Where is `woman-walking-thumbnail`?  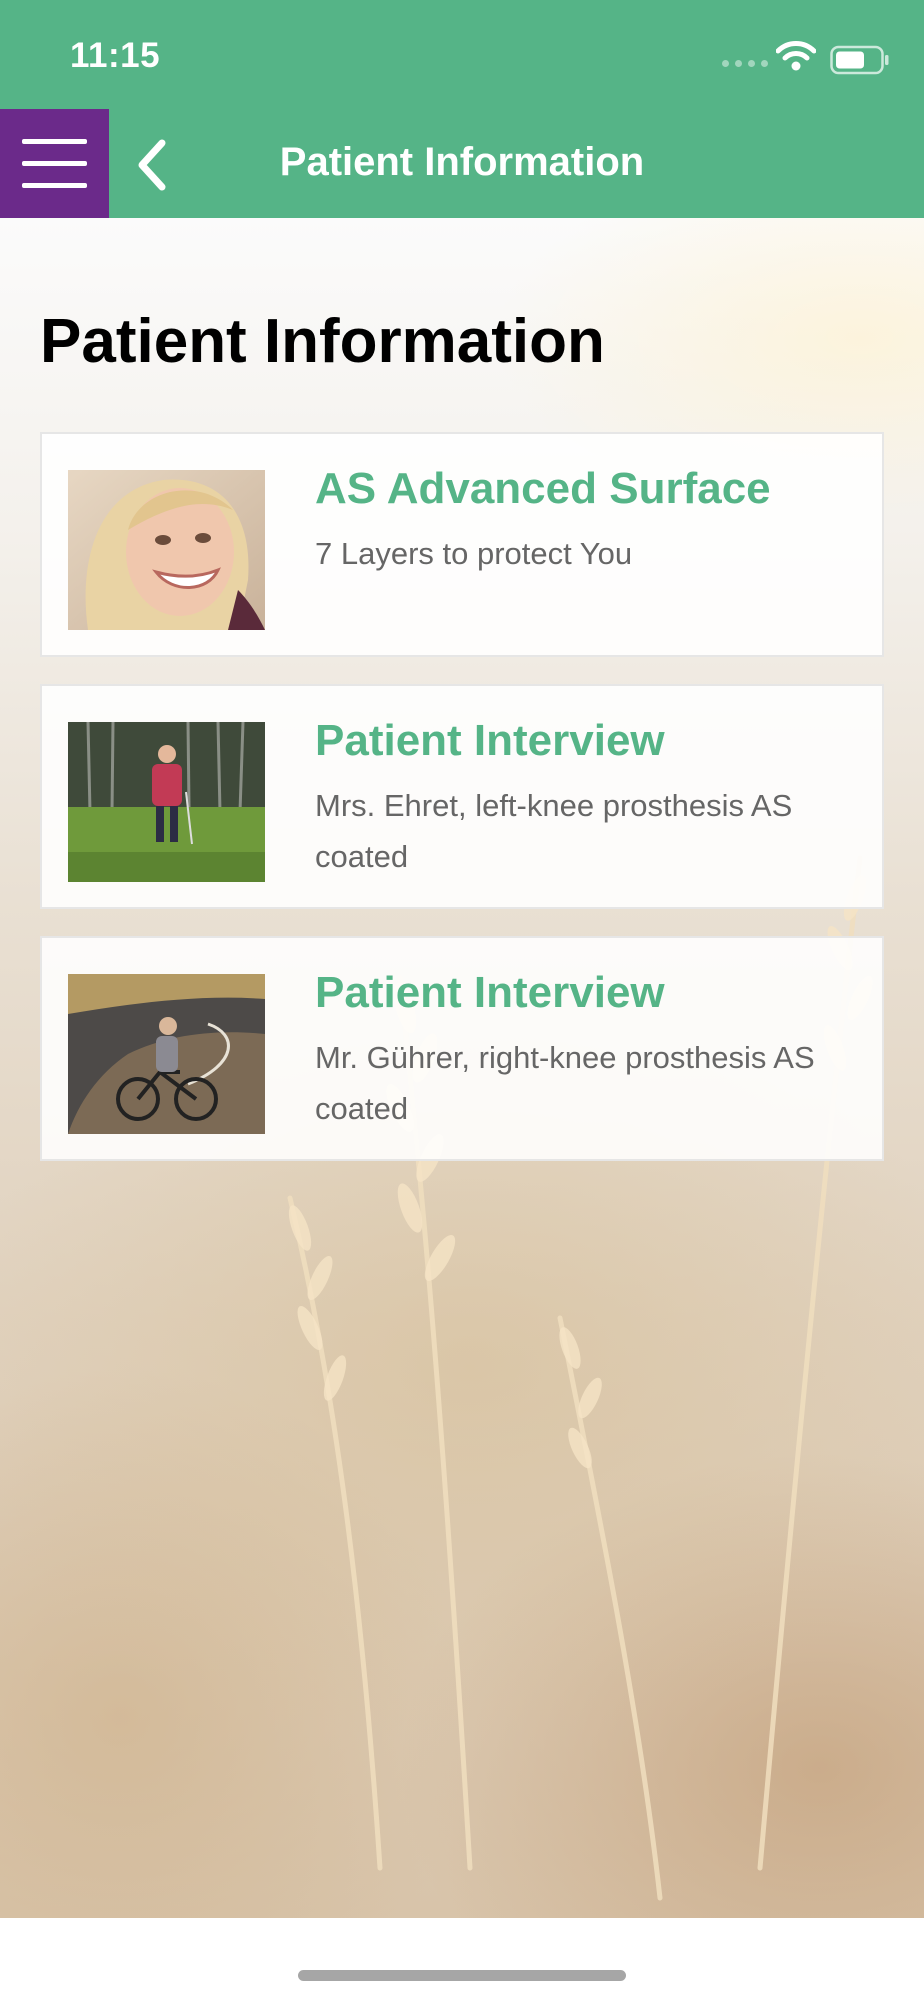 woman-walking-thumbnail is located at coordinates (166, 802).